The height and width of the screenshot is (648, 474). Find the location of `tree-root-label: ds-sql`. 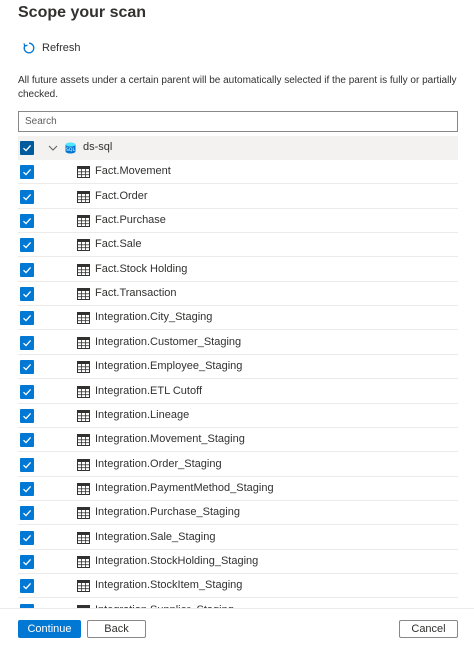

tree-root-label: ds-sql is located at coordinates (98, 147).